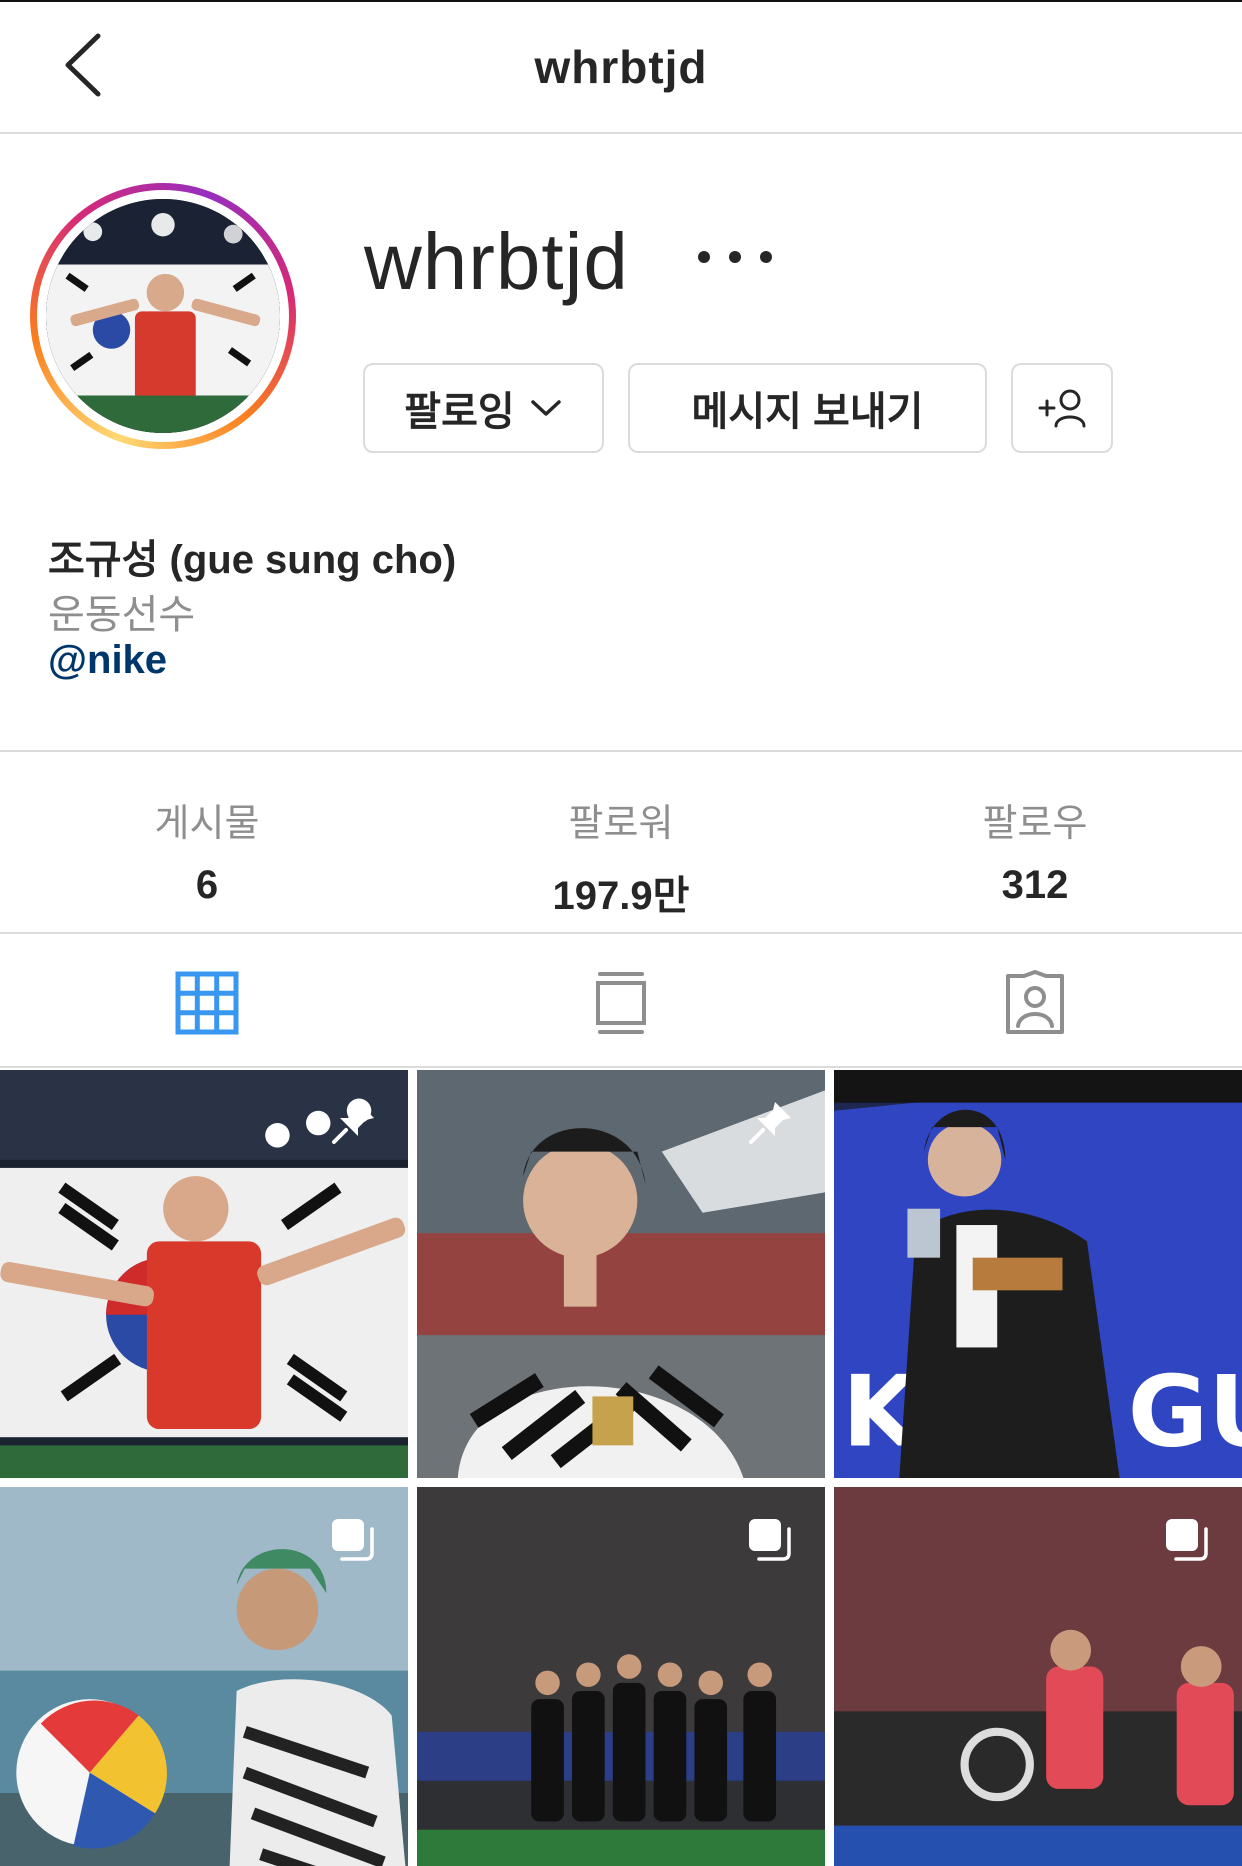  Describe the element at coordinates (621, 1) in the screenshot. I see `top-edge` at that location.